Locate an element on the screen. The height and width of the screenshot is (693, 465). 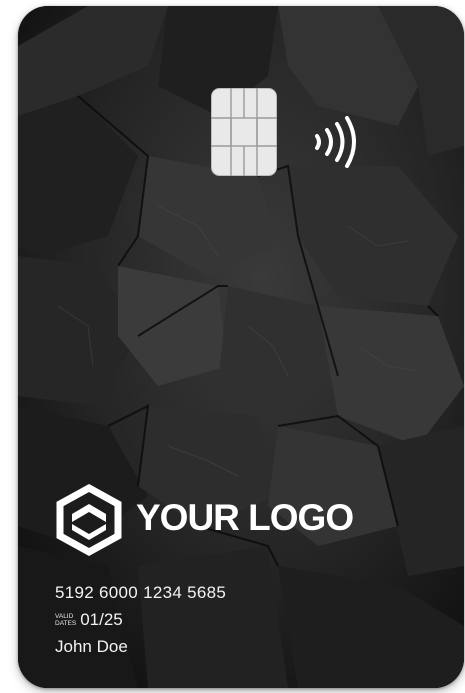
contactless-icon is located at coordinates (335, 142).